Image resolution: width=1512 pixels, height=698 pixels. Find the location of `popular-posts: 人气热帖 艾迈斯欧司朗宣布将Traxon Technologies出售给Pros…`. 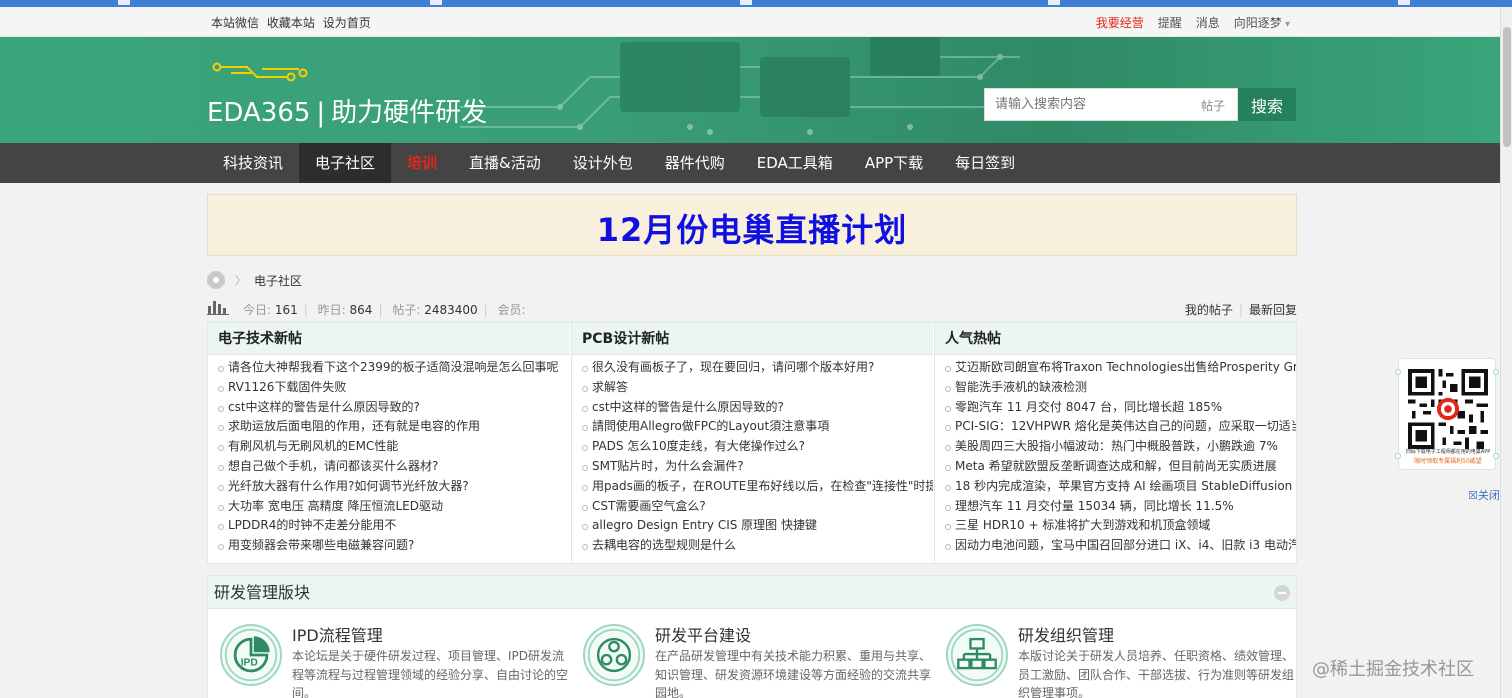

popular-posts: 人气热帖 艾迈斯欧司朗宣布将Traxon Technologies出售给Pros… is located at coordinates (1115, 443).